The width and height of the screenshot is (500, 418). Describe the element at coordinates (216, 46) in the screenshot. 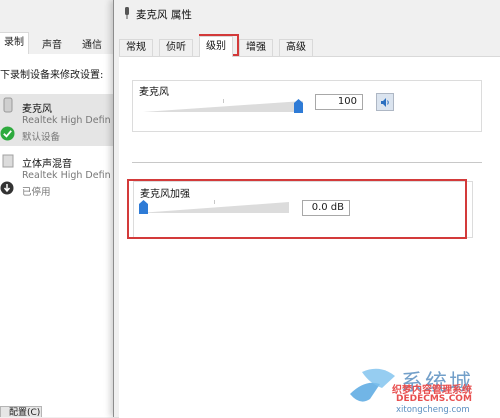

I see `tab-levels: 级别` at that location.